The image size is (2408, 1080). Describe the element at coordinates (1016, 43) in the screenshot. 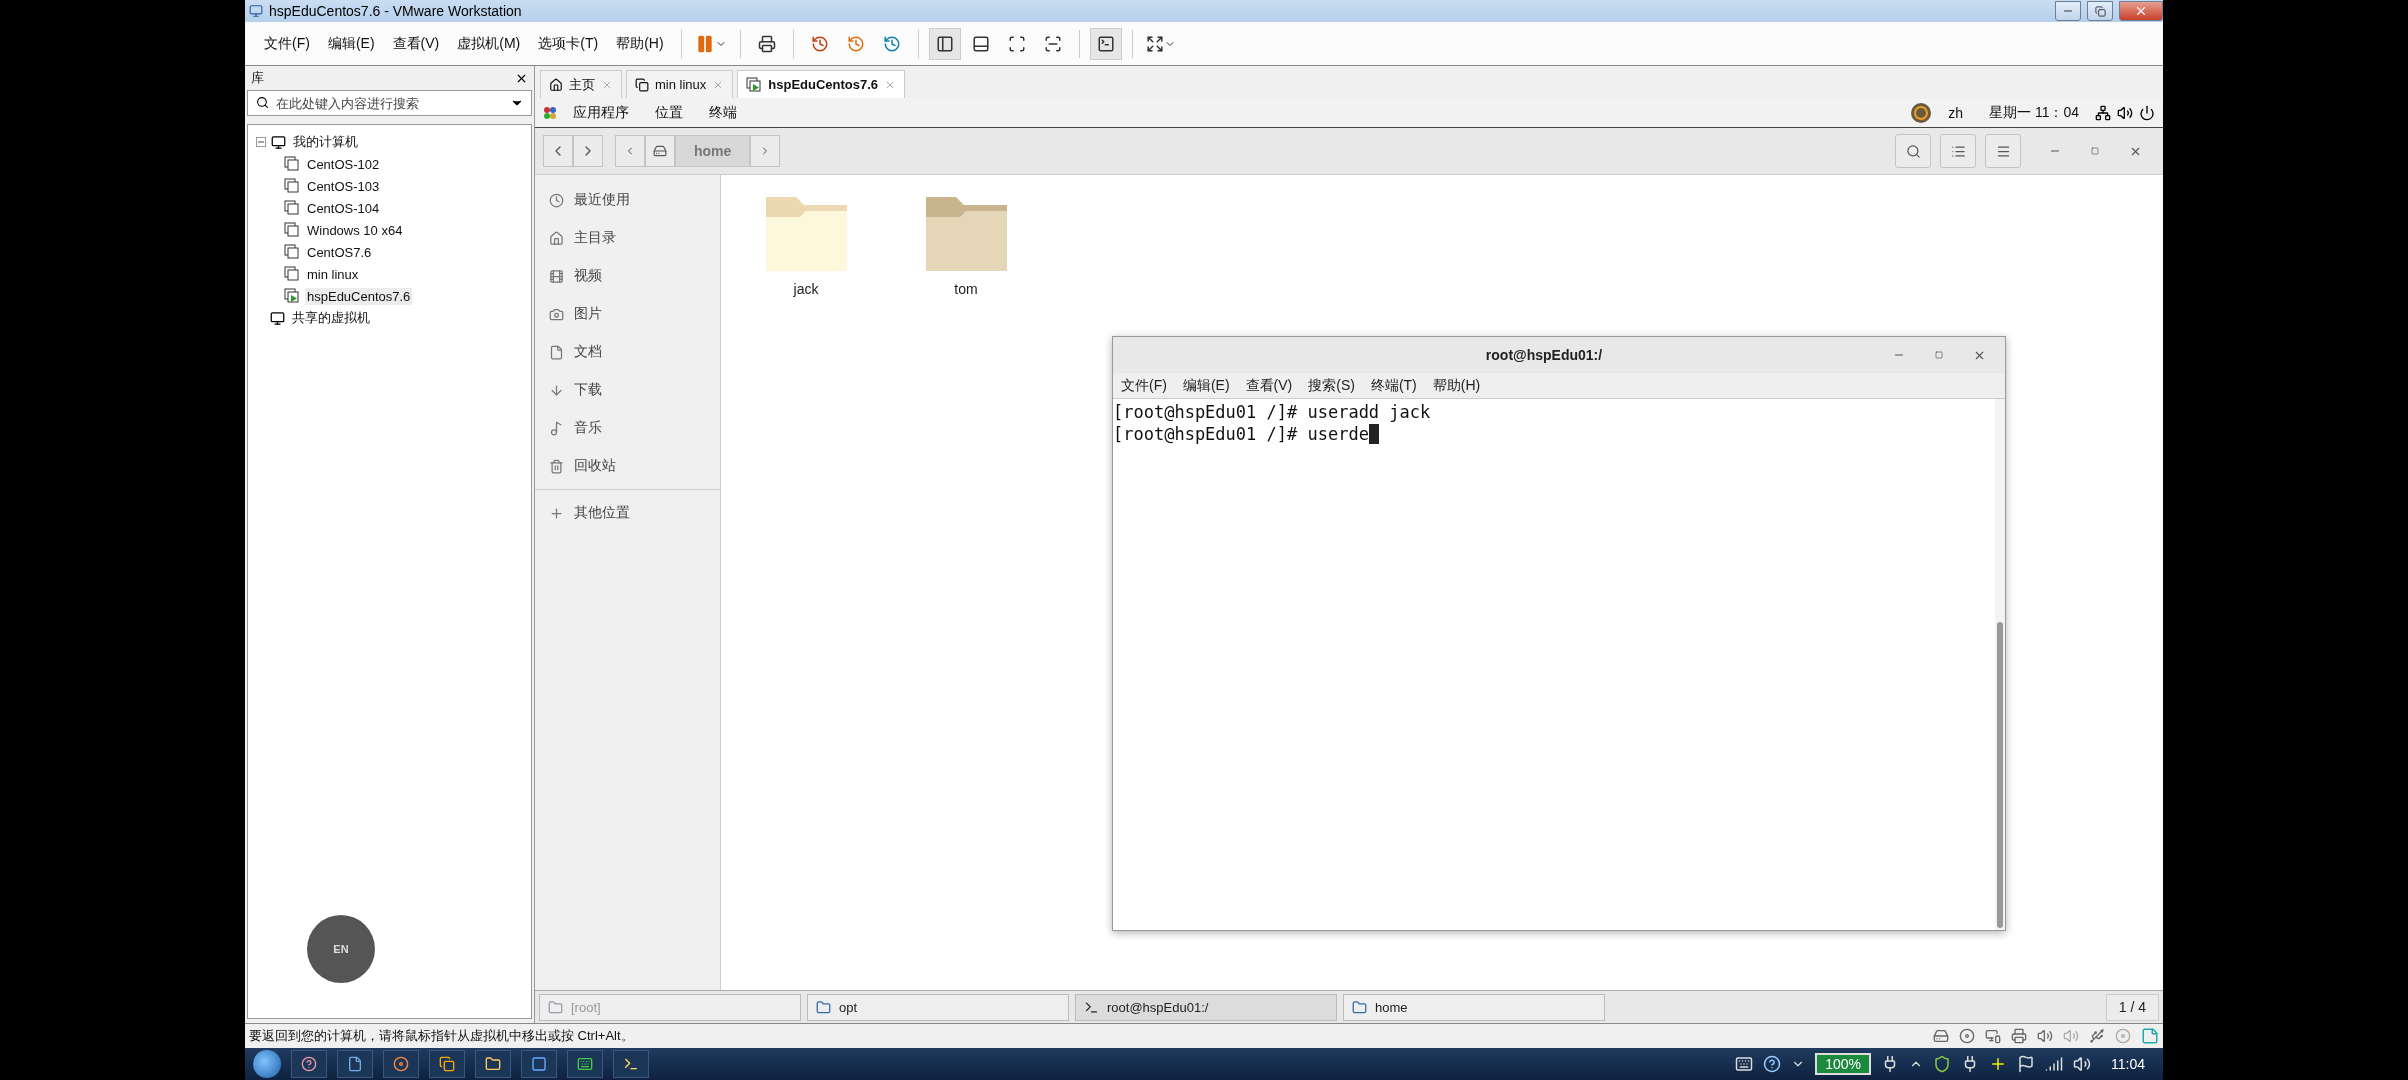

I see `full-screen-icon` at that location.